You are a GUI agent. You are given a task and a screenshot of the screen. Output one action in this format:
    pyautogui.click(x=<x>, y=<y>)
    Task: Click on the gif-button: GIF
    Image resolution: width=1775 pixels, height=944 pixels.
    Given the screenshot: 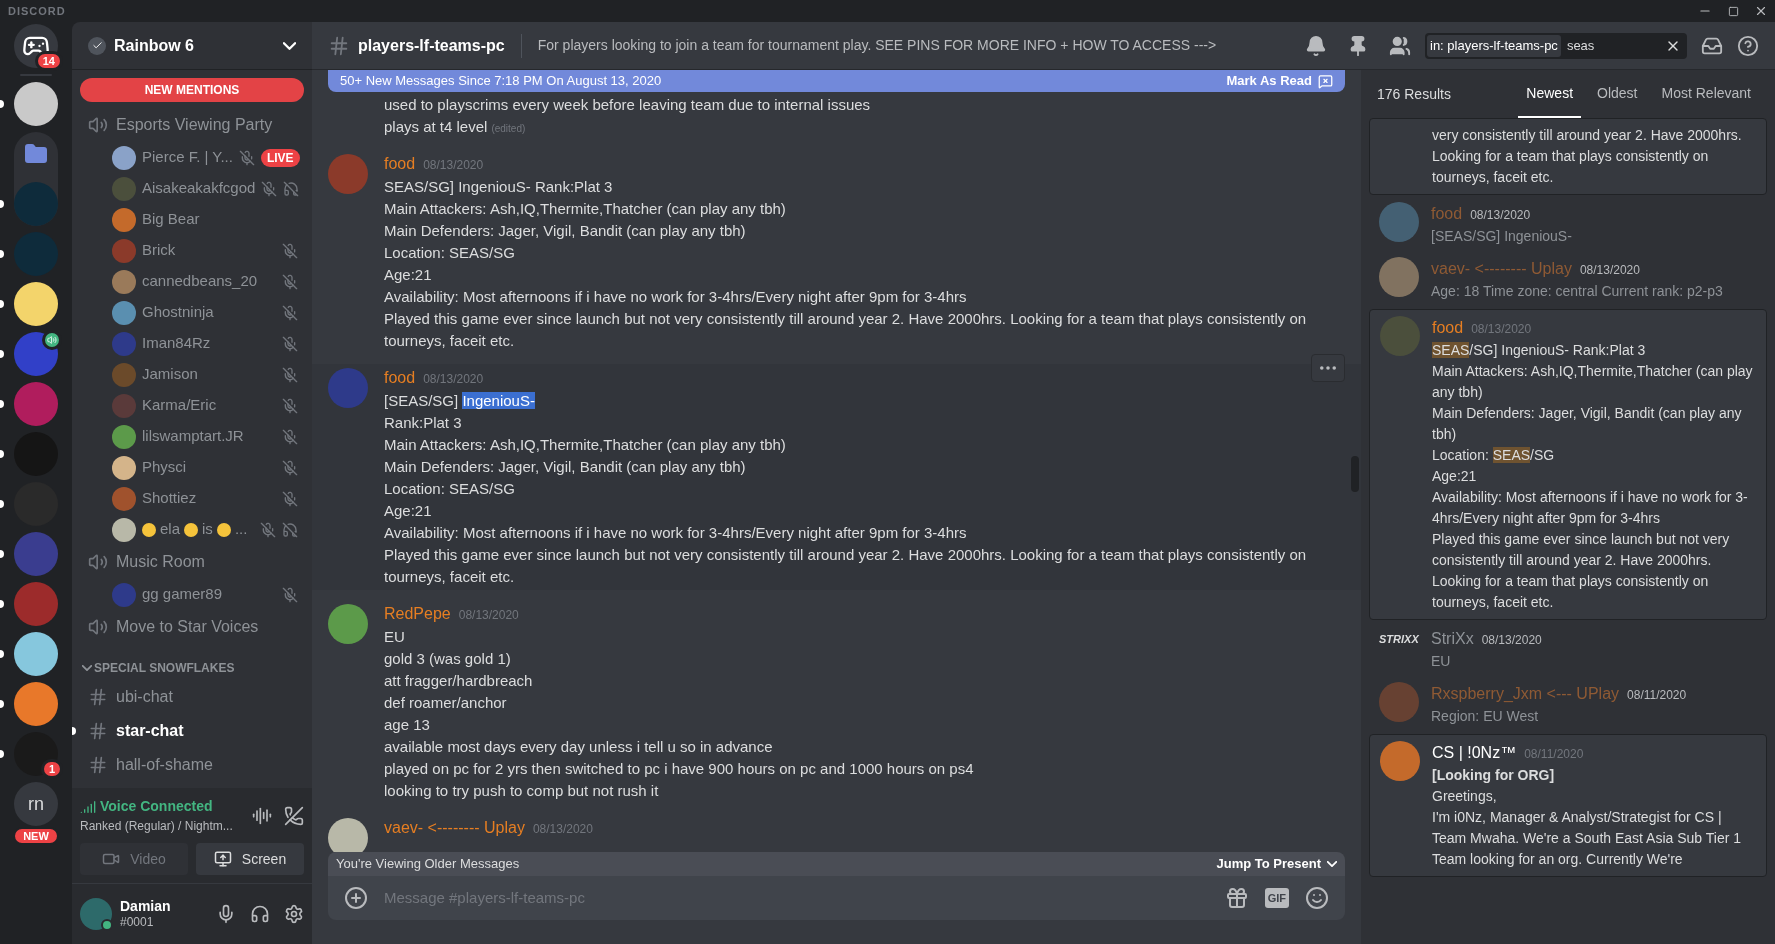 What is the action you would take?
    pyautogui.click(x=1276, y=898)
    